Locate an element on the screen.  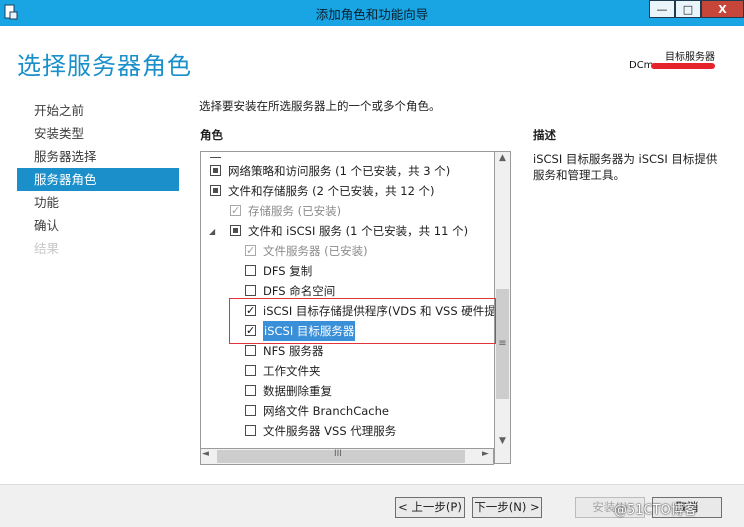
maximize-button: □ is located at coordinates (688, 9).